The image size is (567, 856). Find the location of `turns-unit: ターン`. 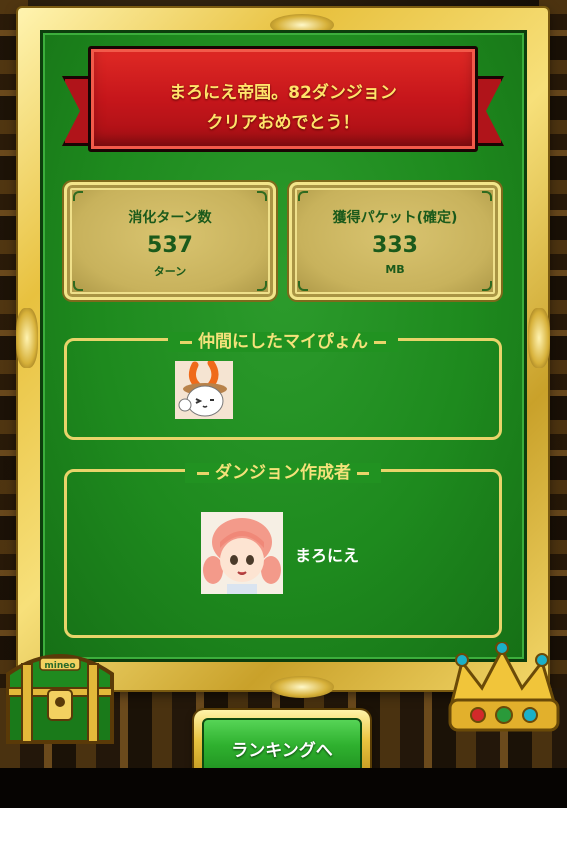

turns-unit: ターン is located at coordinates (170, 271).